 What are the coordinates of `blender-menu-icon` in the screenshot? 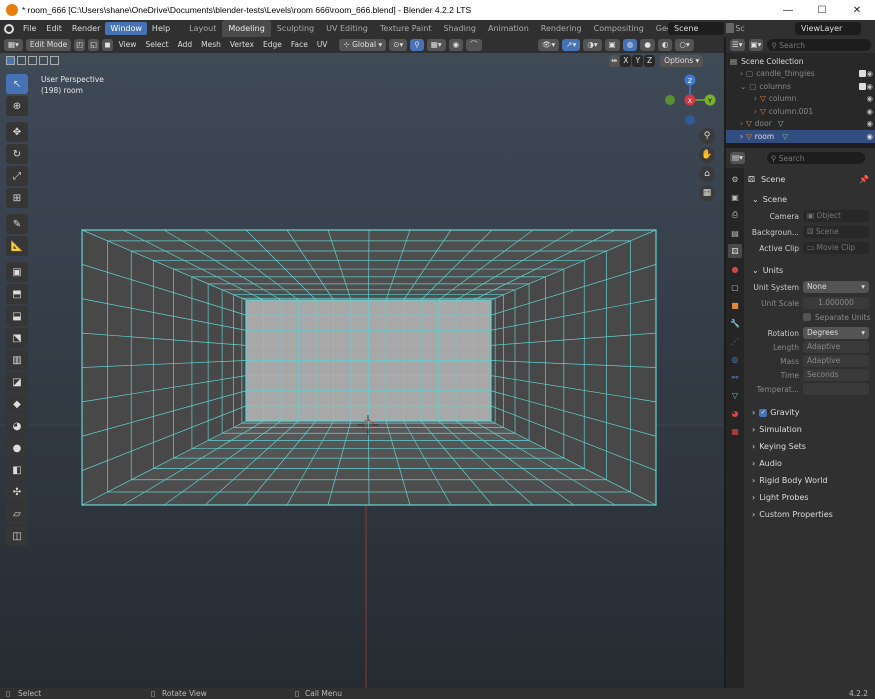 It's located at (9, 28).